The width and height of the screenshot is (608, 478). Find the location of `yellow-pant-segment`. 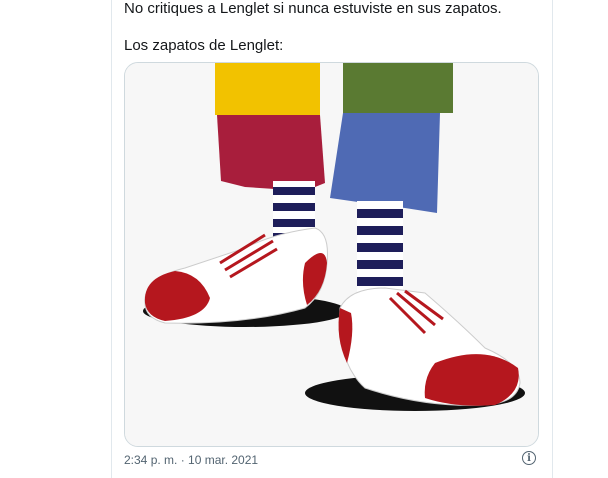

yellow-pant-segment is located at coordinates (267, 89).